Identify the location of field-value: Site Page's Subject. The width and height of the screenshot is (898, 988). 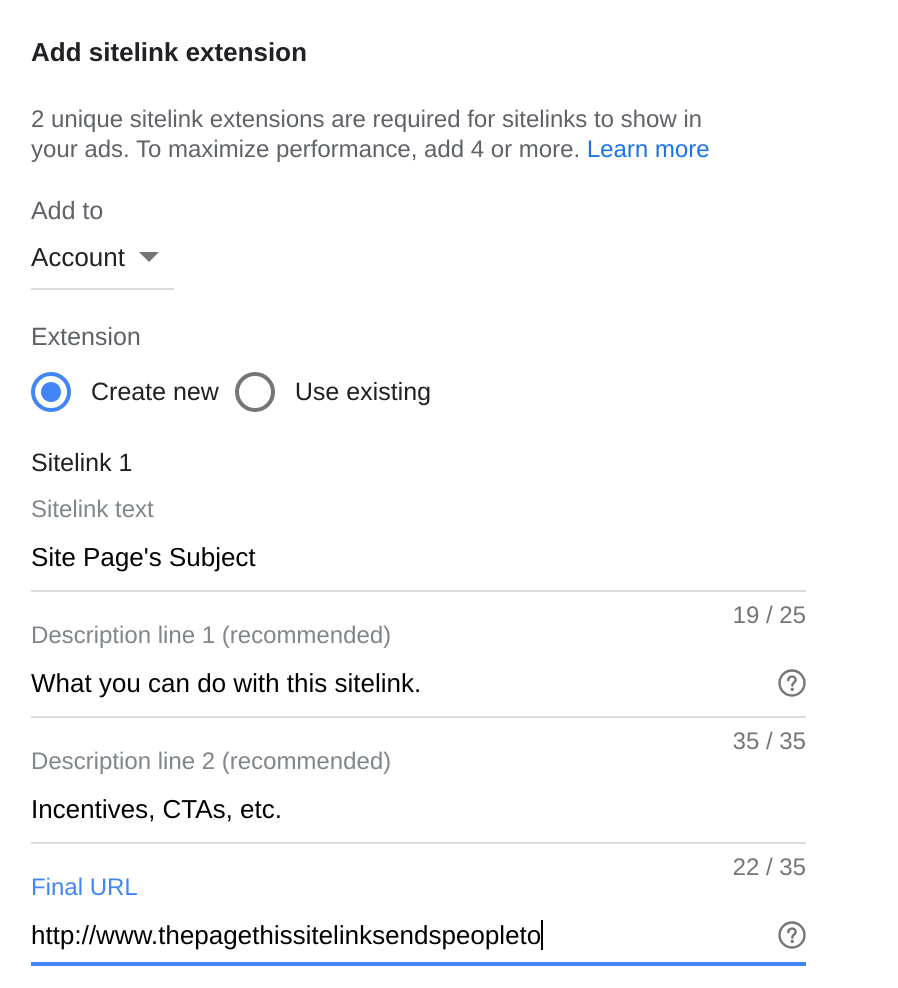
(143, 557).